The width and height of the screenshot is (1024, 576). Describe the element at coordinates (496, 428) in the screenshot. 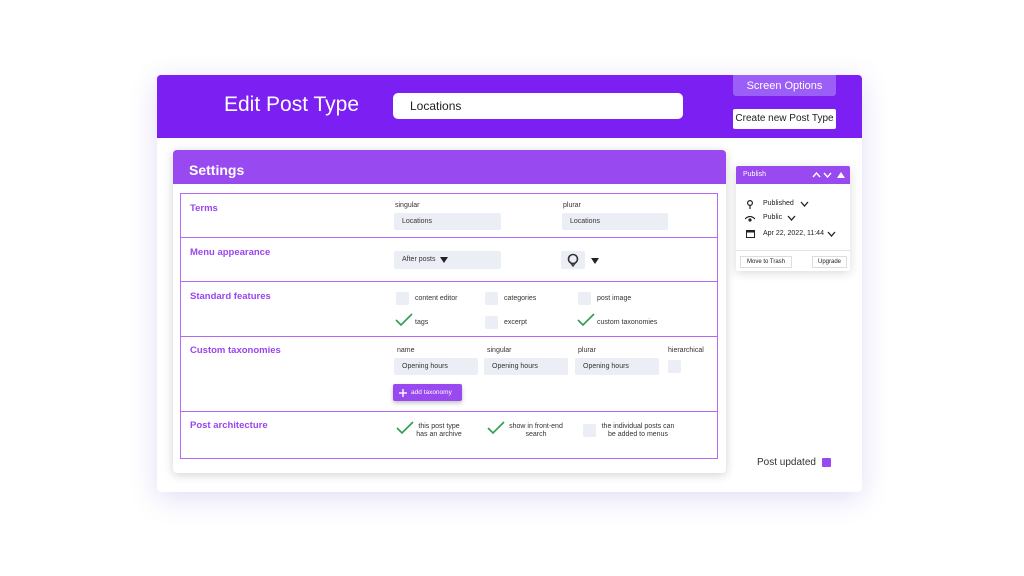

I see `search-checkbox-checked` at that location.